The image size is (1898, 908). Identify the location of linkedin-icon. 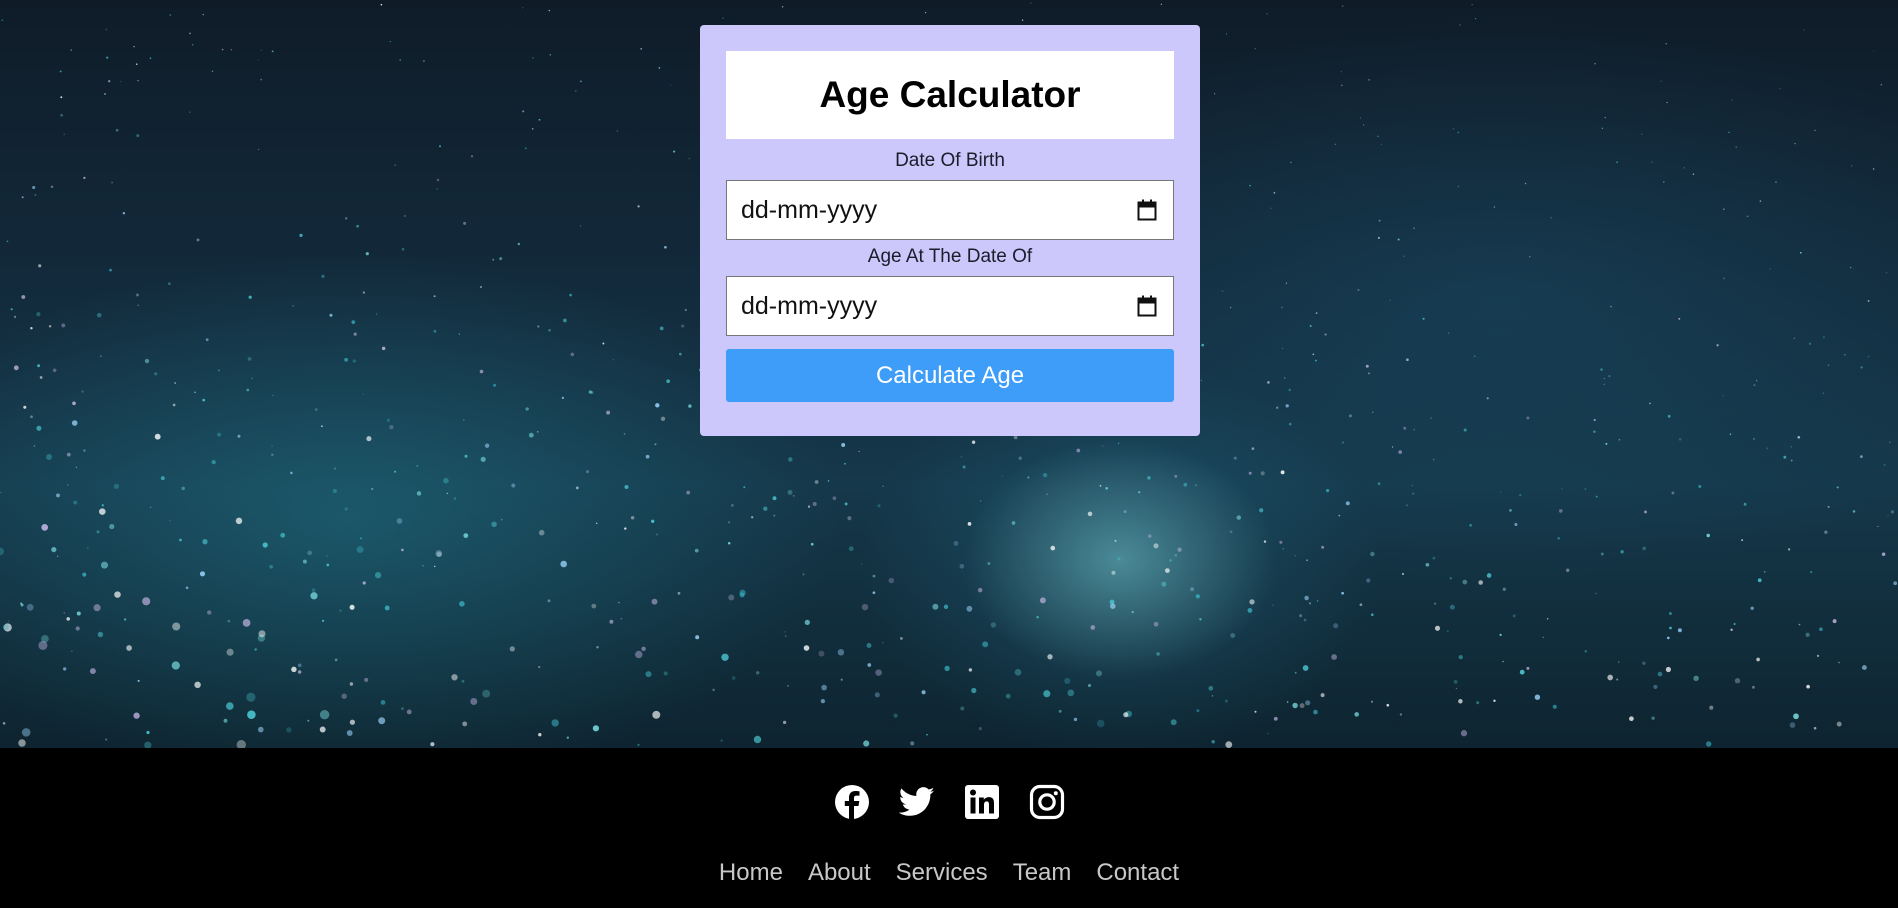
(982, 802).